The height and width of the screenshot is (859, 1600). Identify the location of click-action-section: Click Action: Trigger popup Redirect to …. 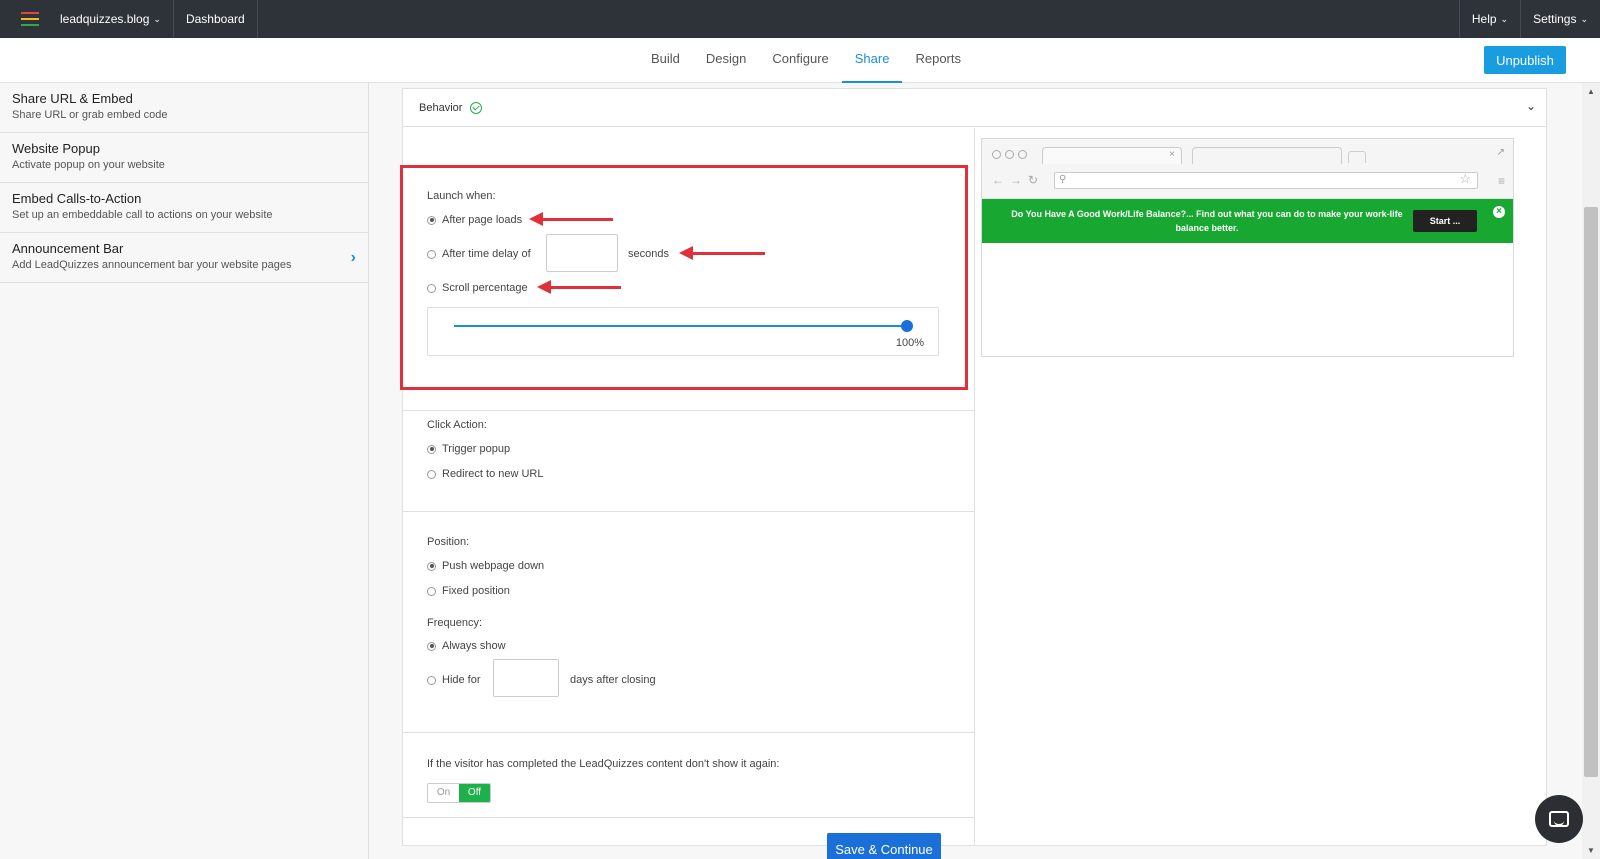
(689, 461).